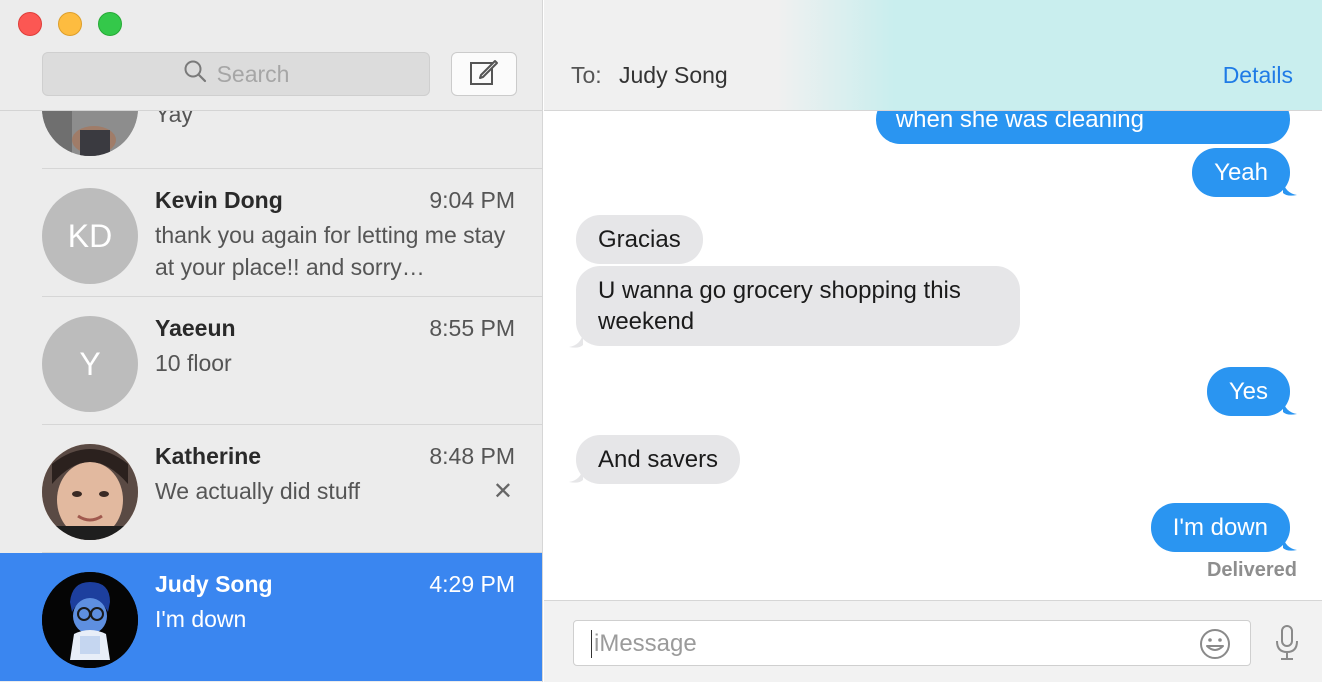 The width and height of the screenshot is (1322, 682). I want to click on window-zoom-button, so click(110, 24).